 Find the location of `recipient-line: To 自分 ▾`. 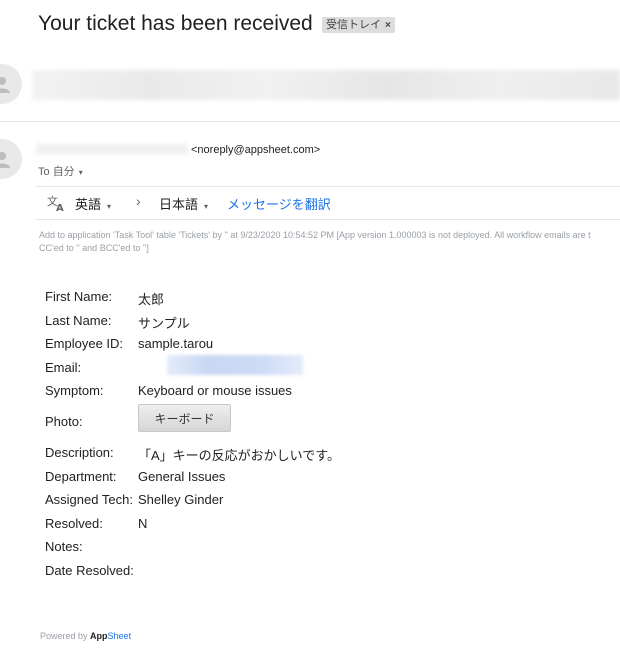

recipient-line: To 自分 ▾ is located at coordinates (60, 171).